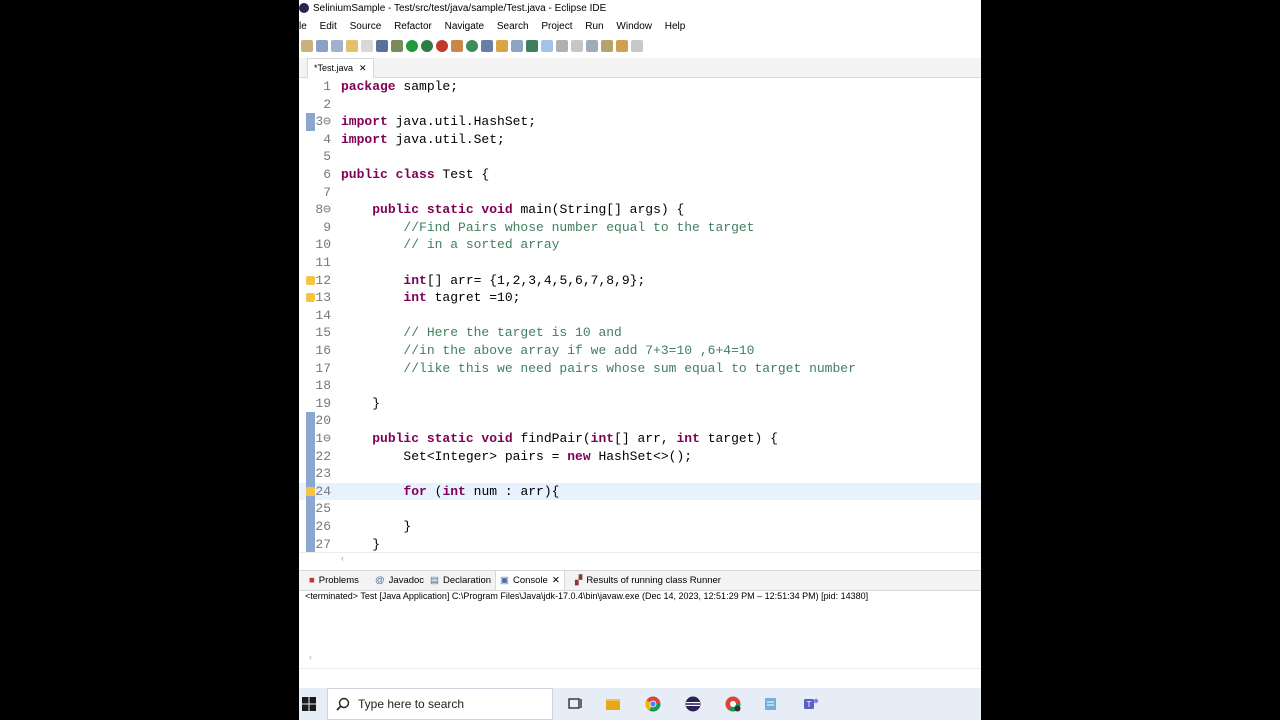 Image resolution: width=1280 pixels, height=720 pixels. I want to click on taskbar-search: Type here to search, so click(440, 704).